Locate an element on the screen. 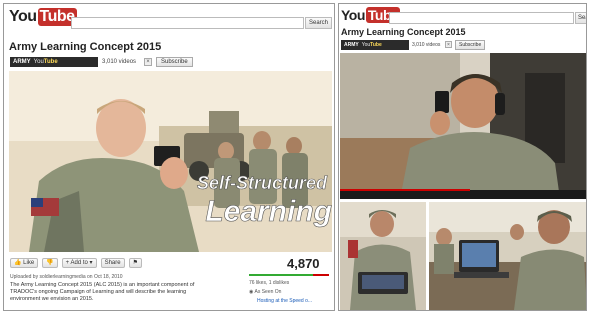 This screenshot has width=590, height=314. rating-bar-fill is located at coordinates (281, 275).